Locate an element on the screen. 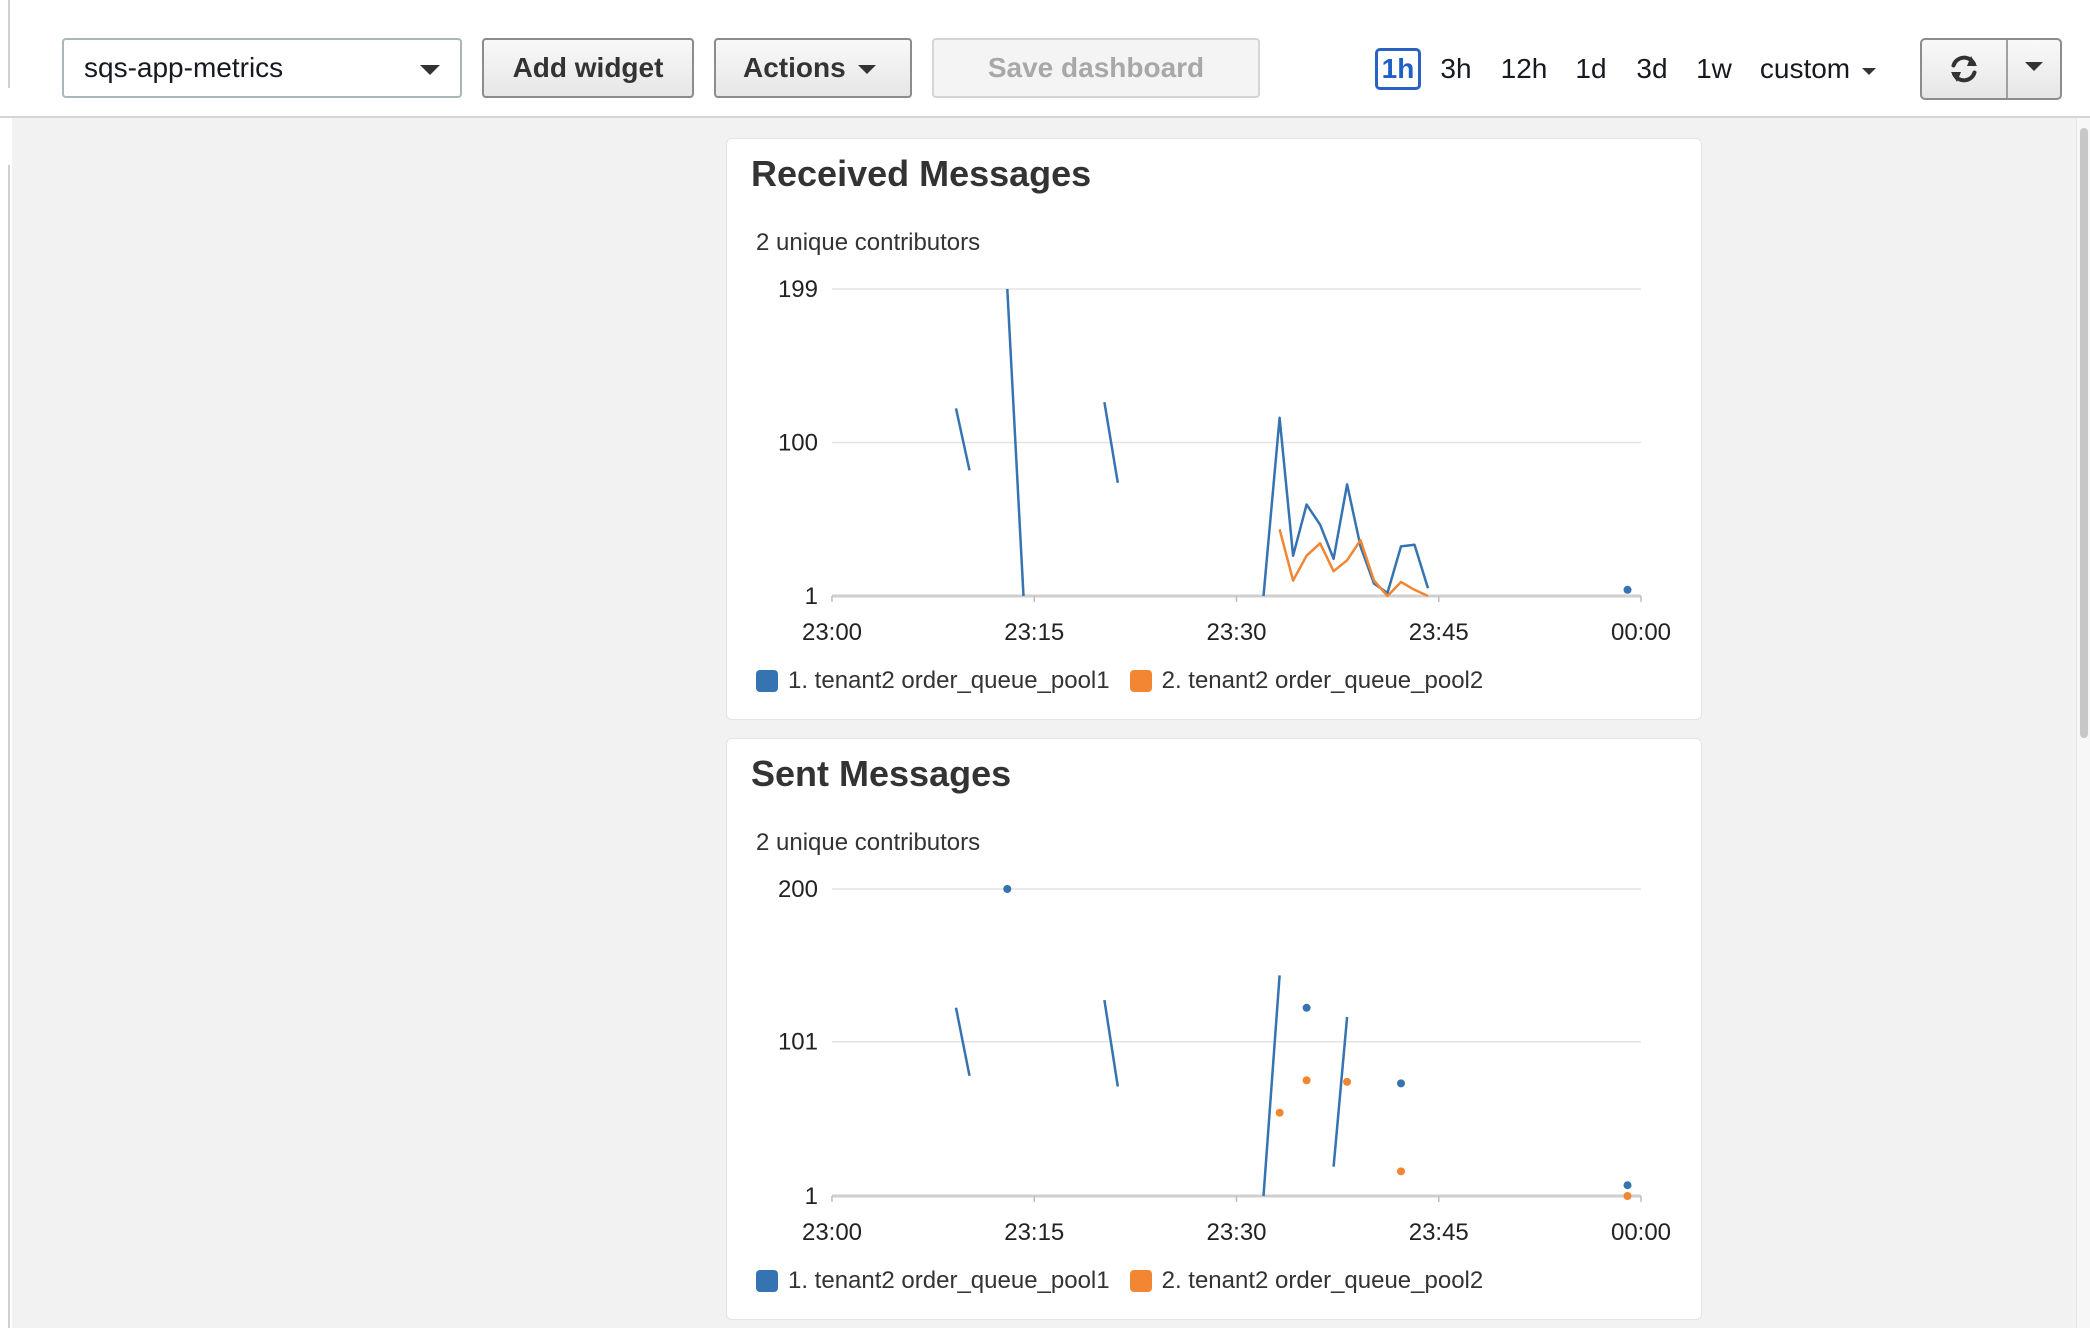 The width and height of the screenshot is (2090, 1328). range-1d: 1d is located at coordinates (1591, 69).